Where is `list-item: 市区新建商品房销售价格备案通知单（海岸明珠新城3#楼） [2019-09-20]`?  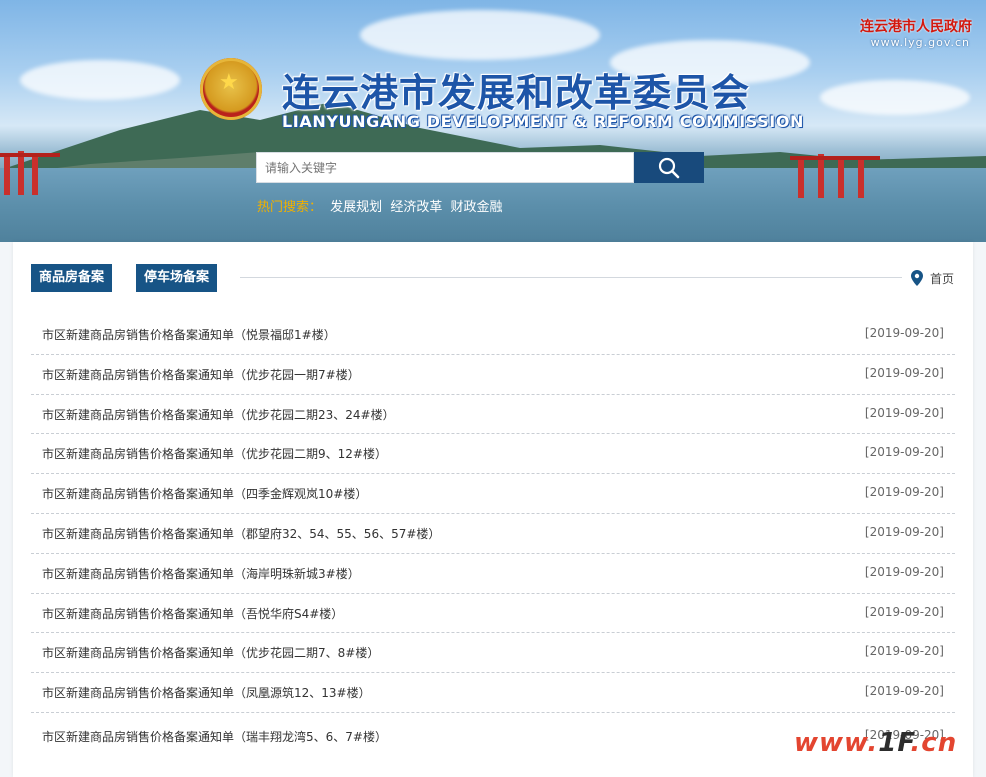
list-item: 市区新建商品房销售价格备案通知单（海岸明珠新城3#楼） [2019-09-20] is located at coordinates (493, 574).